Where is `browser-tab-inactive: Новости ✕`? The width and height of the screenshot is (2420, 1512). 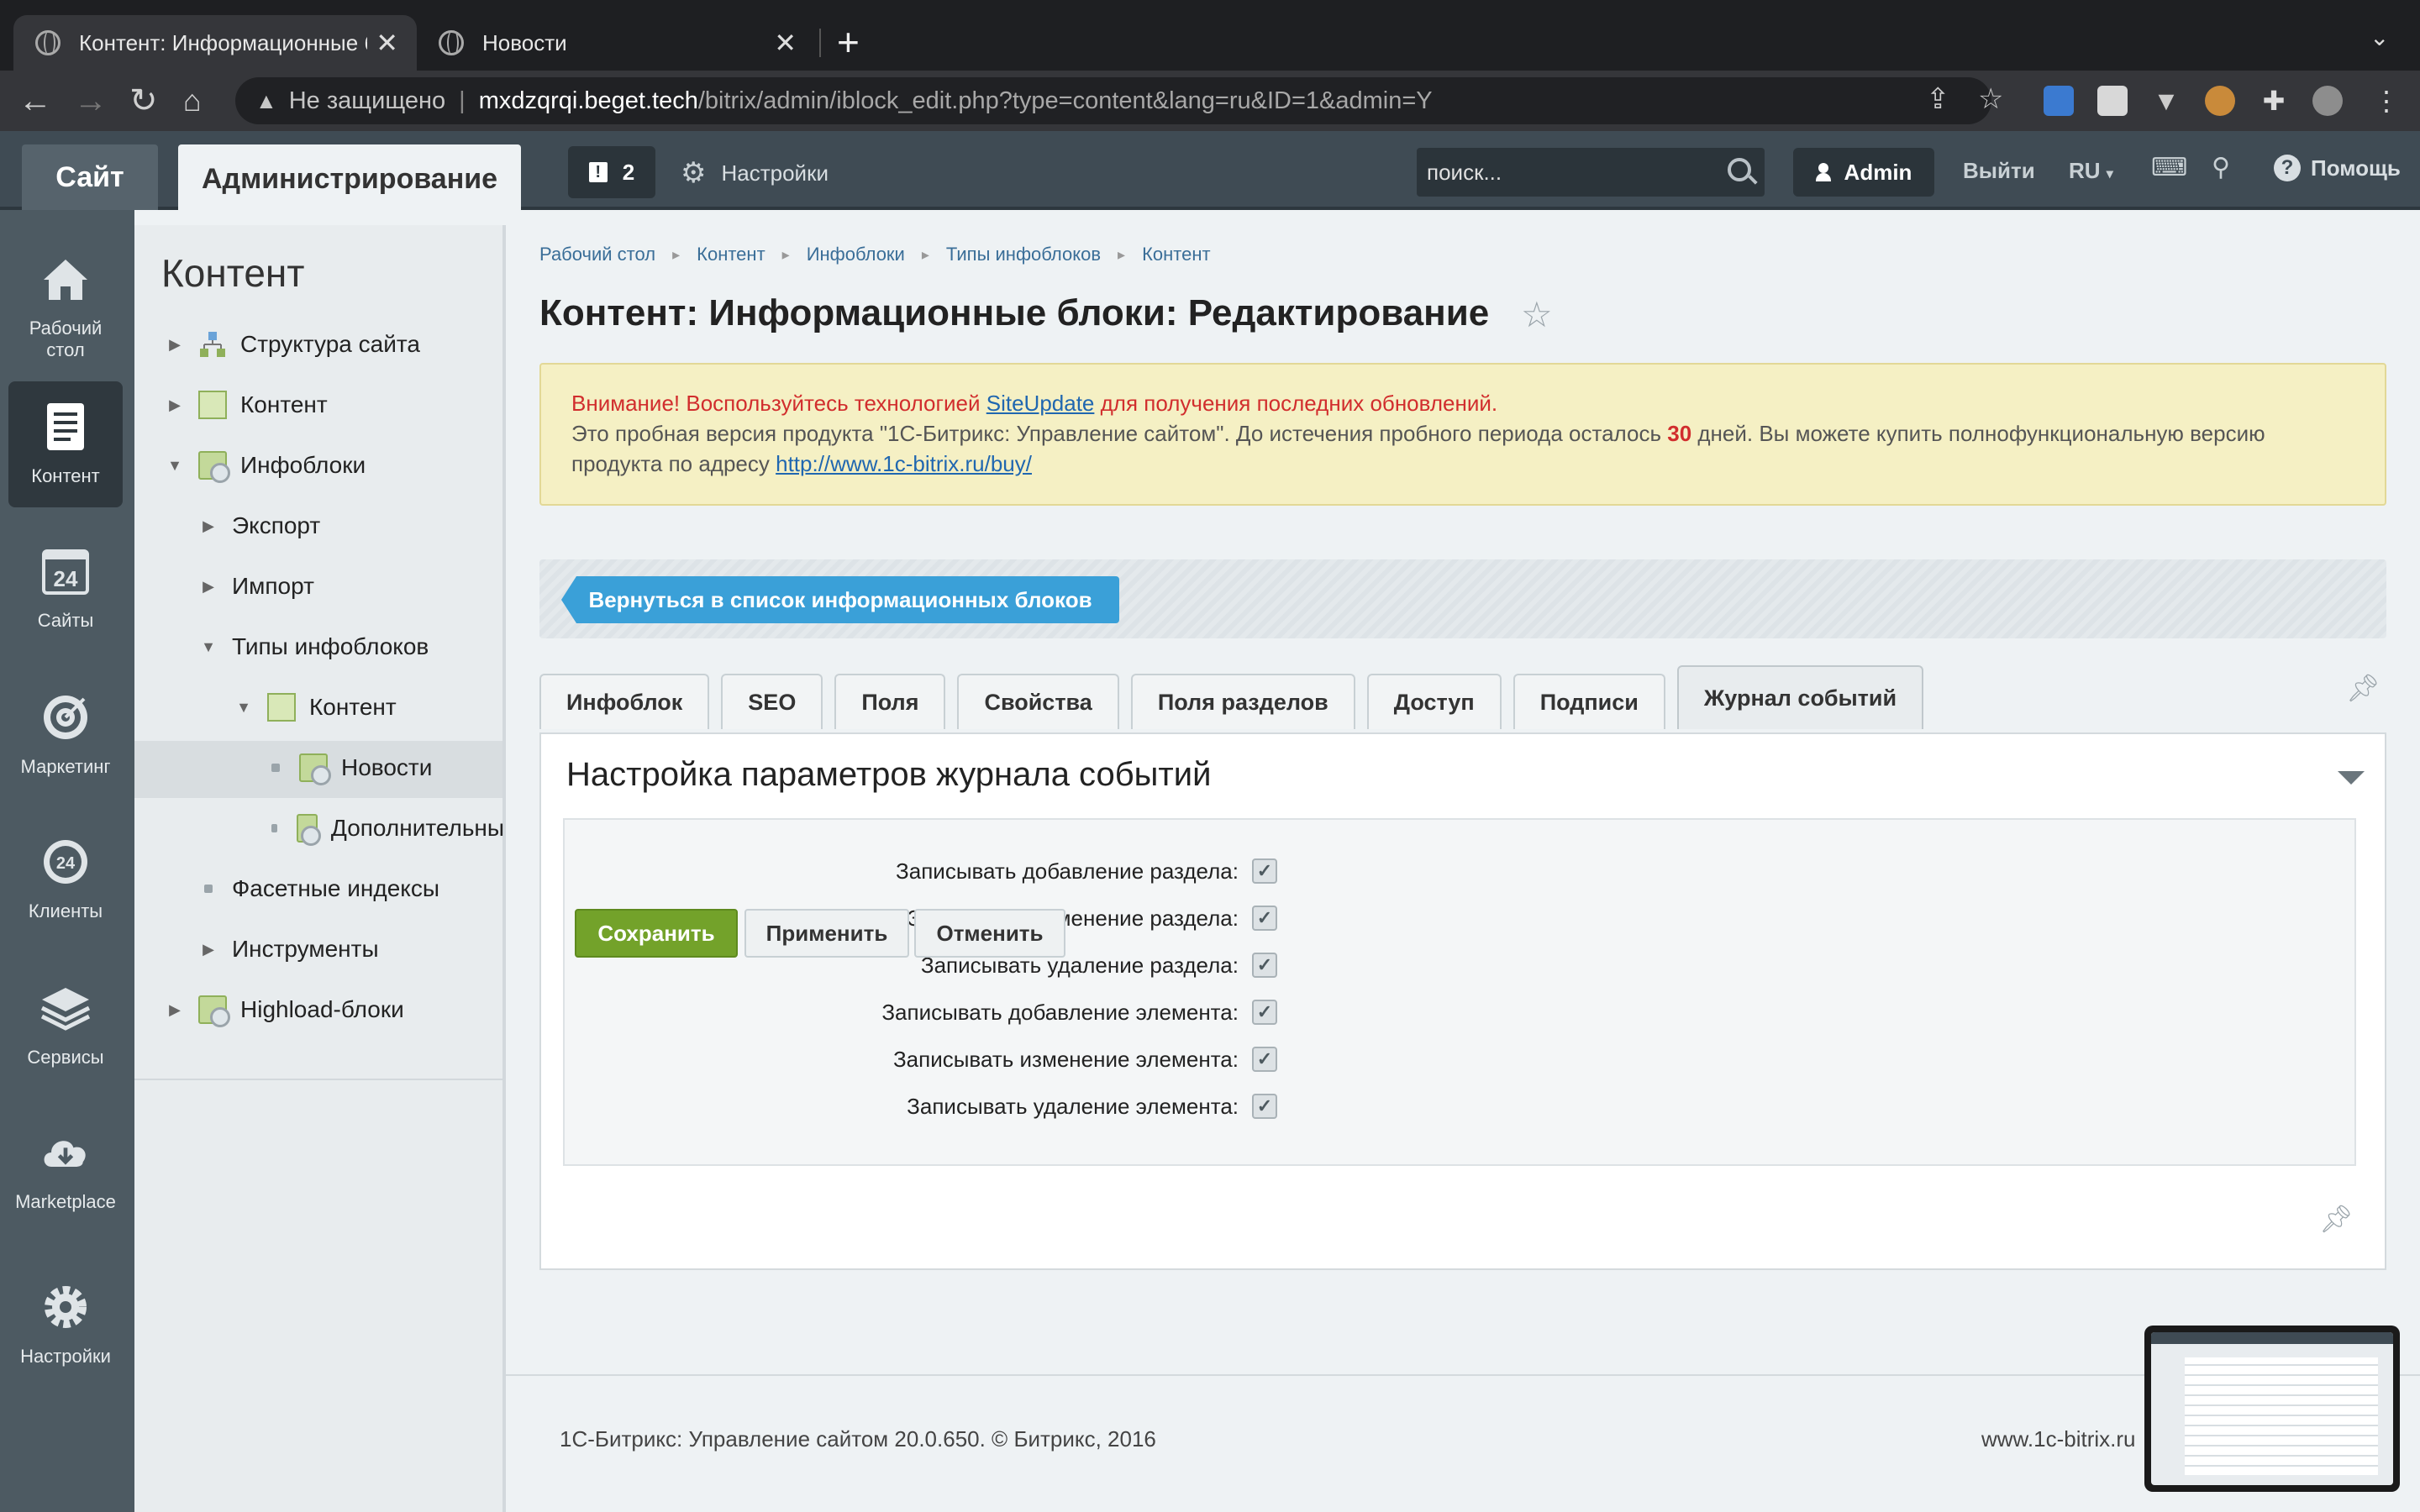
browser-tab-inactive: Новости ✕ is located at coordinates (619, 43).